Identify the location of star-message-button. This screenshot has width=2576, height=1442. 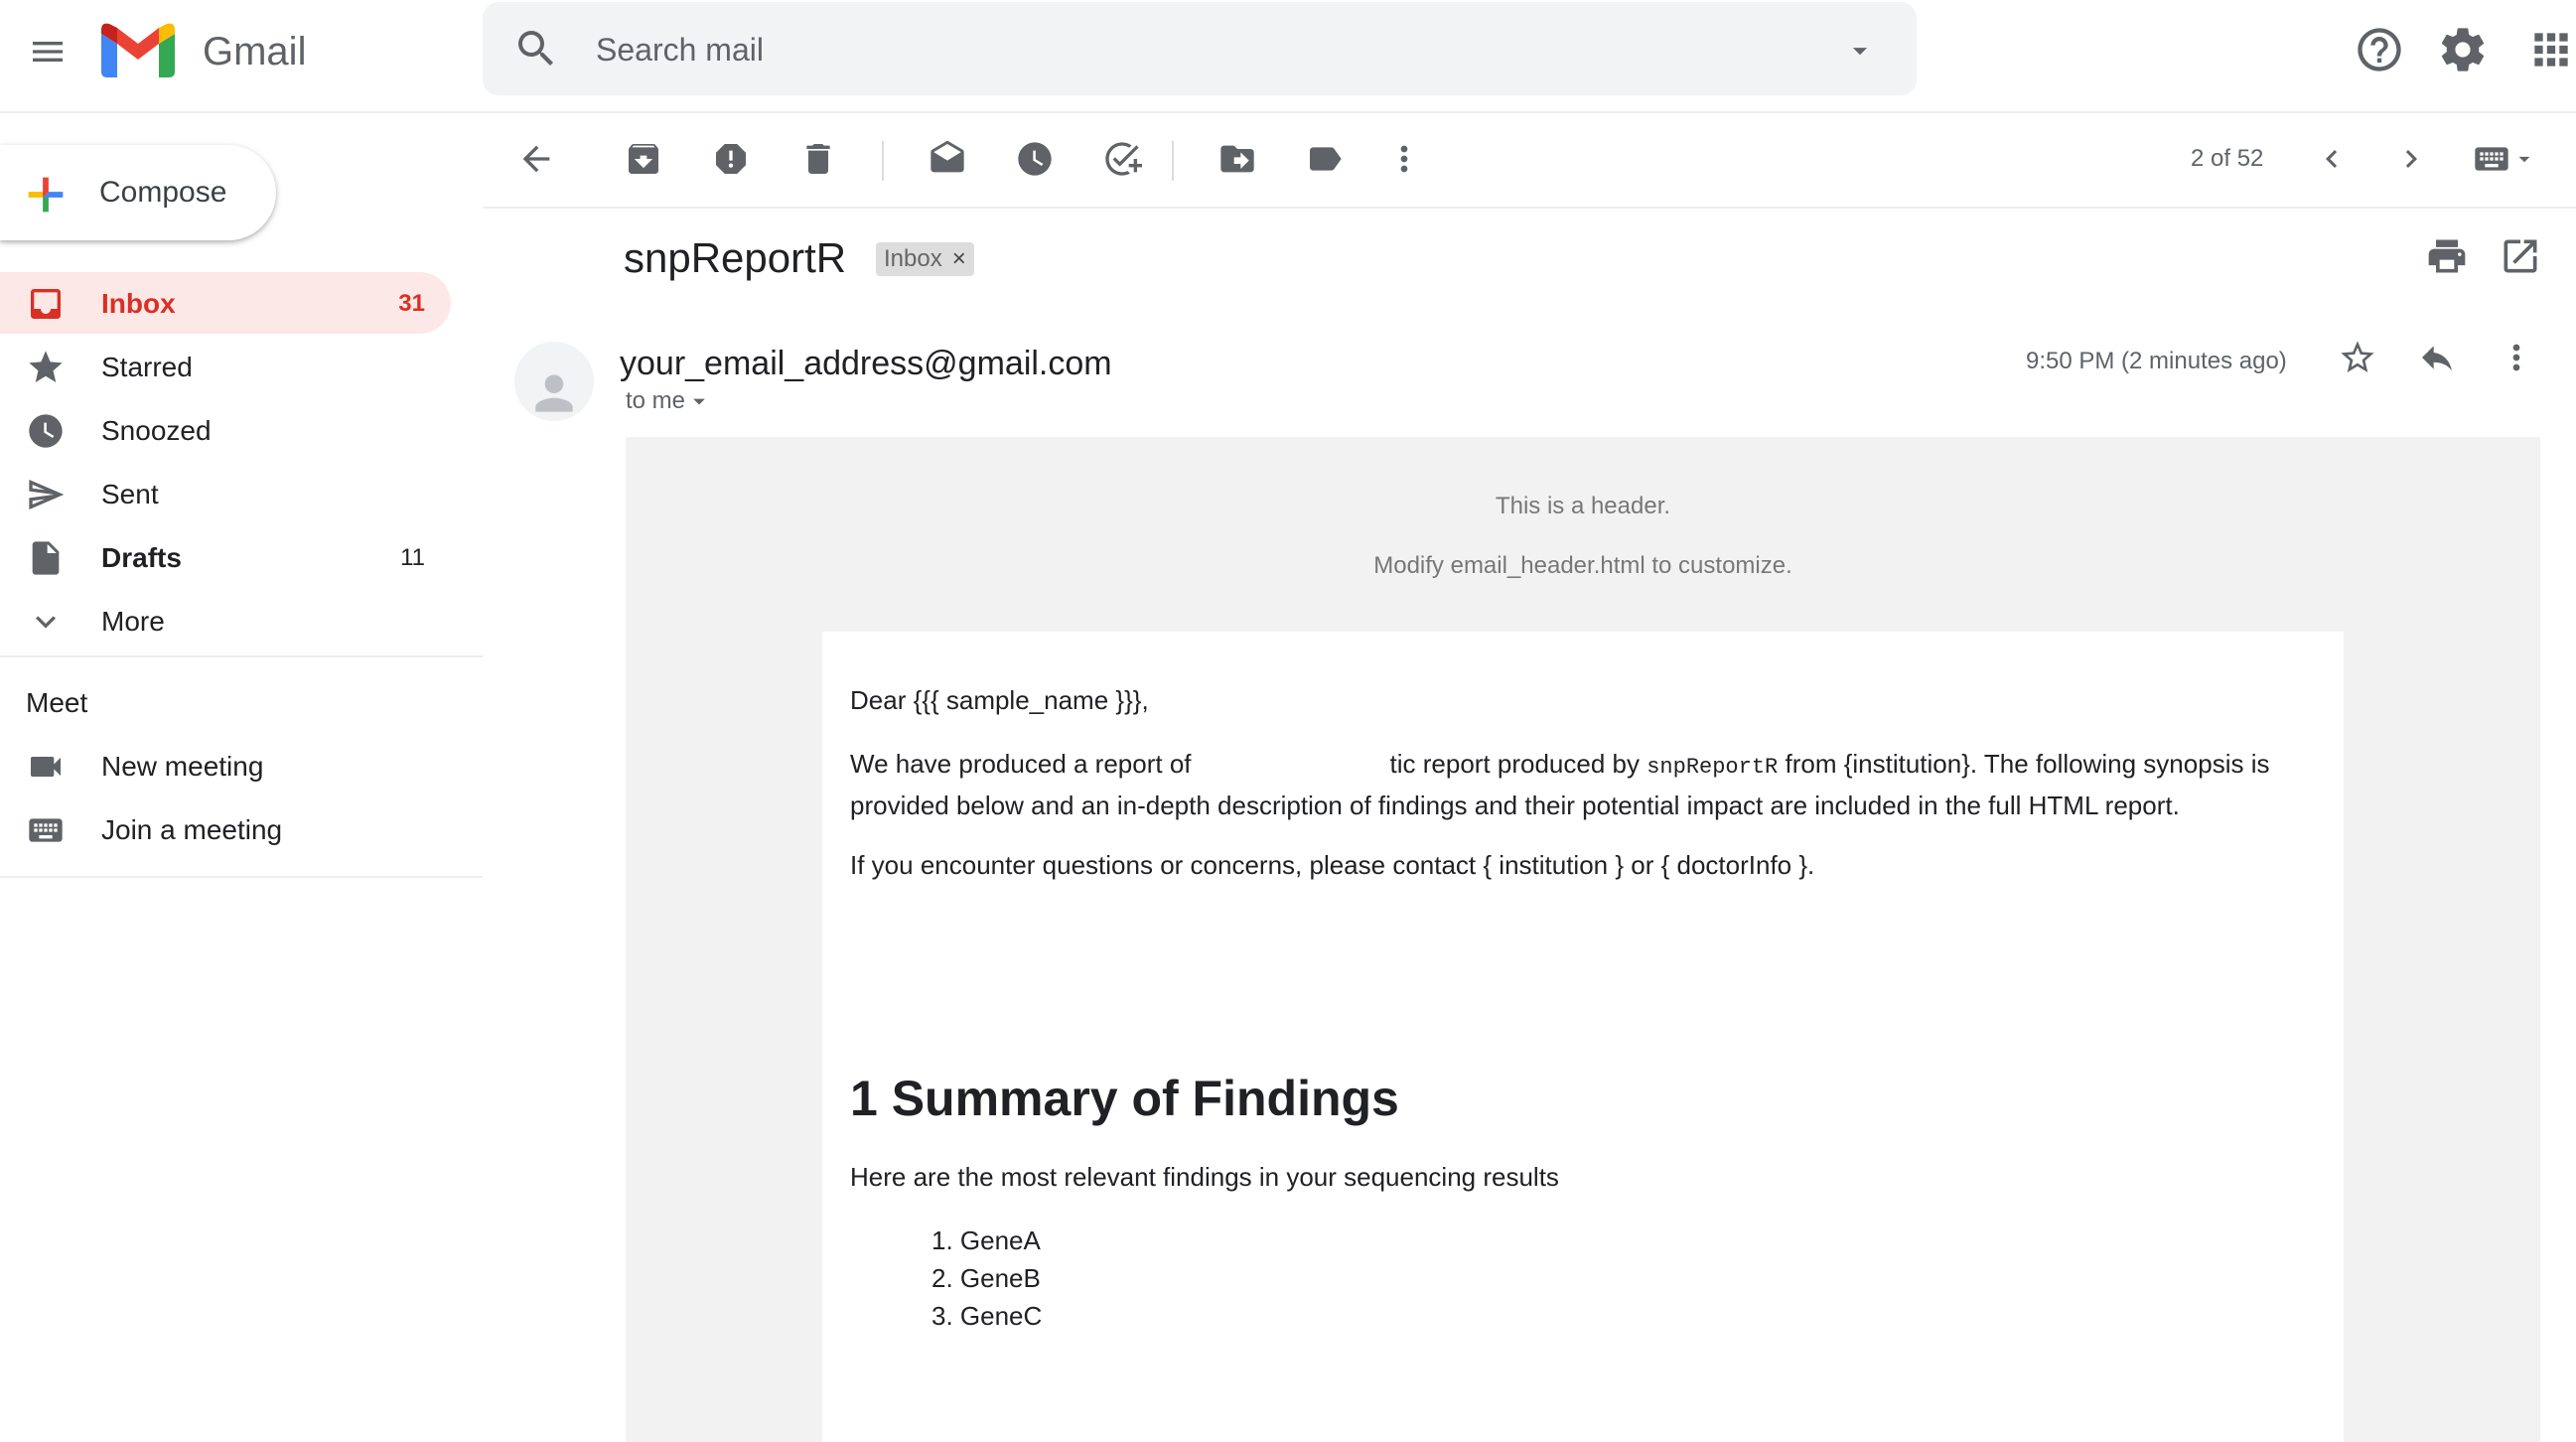
(2362, 361).